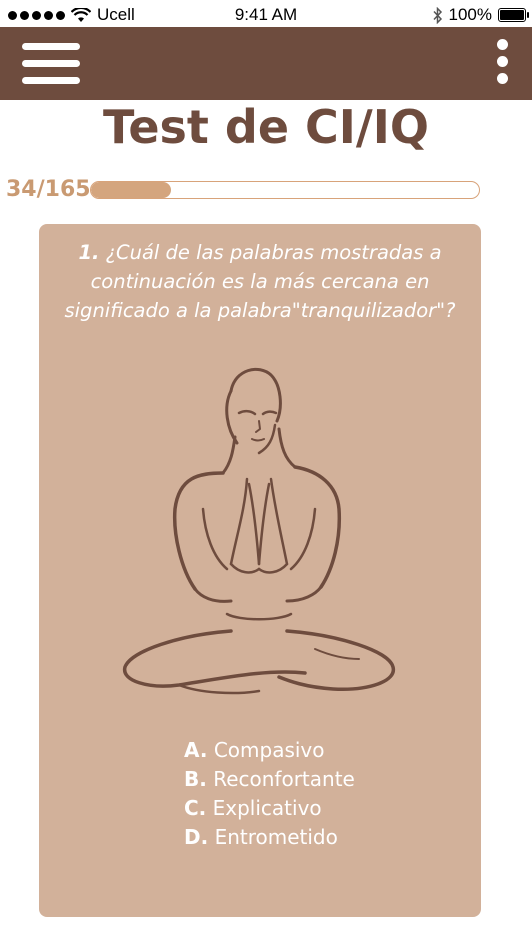 The height and width of the screenshot is (945, 532). Describe the element at coordinates (437, 15) in the screenshot. I see `bluetooth-icon` at that location.